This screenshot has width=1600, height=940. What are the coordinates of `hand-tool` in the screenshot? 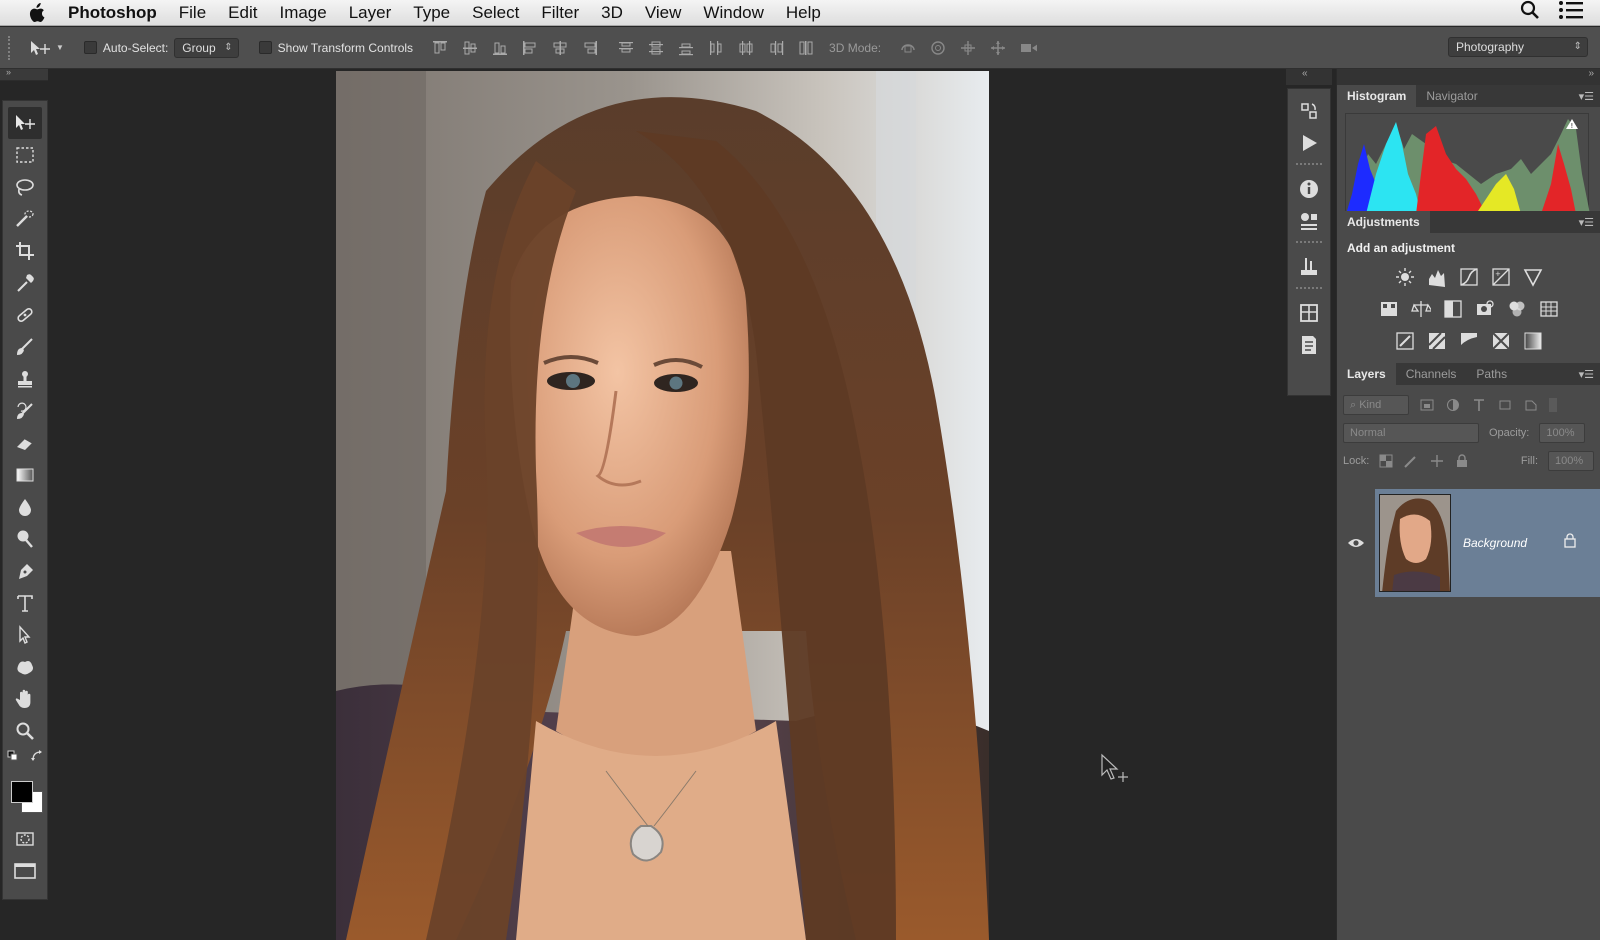 It's located at (25, 699).